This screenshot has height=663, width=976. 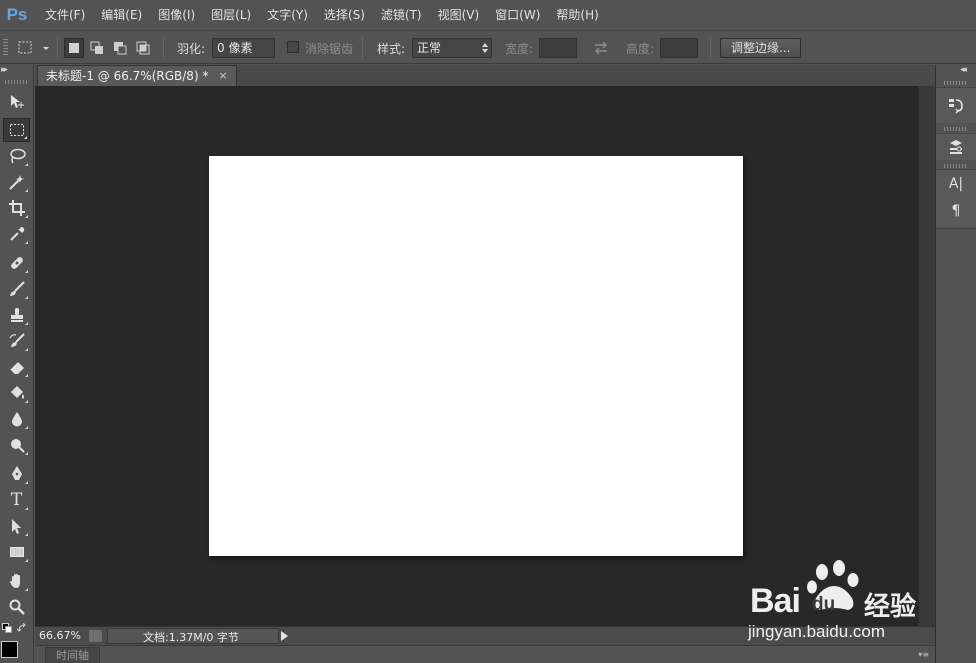 I want to click on crop-tool, so click(x=16, y=208).